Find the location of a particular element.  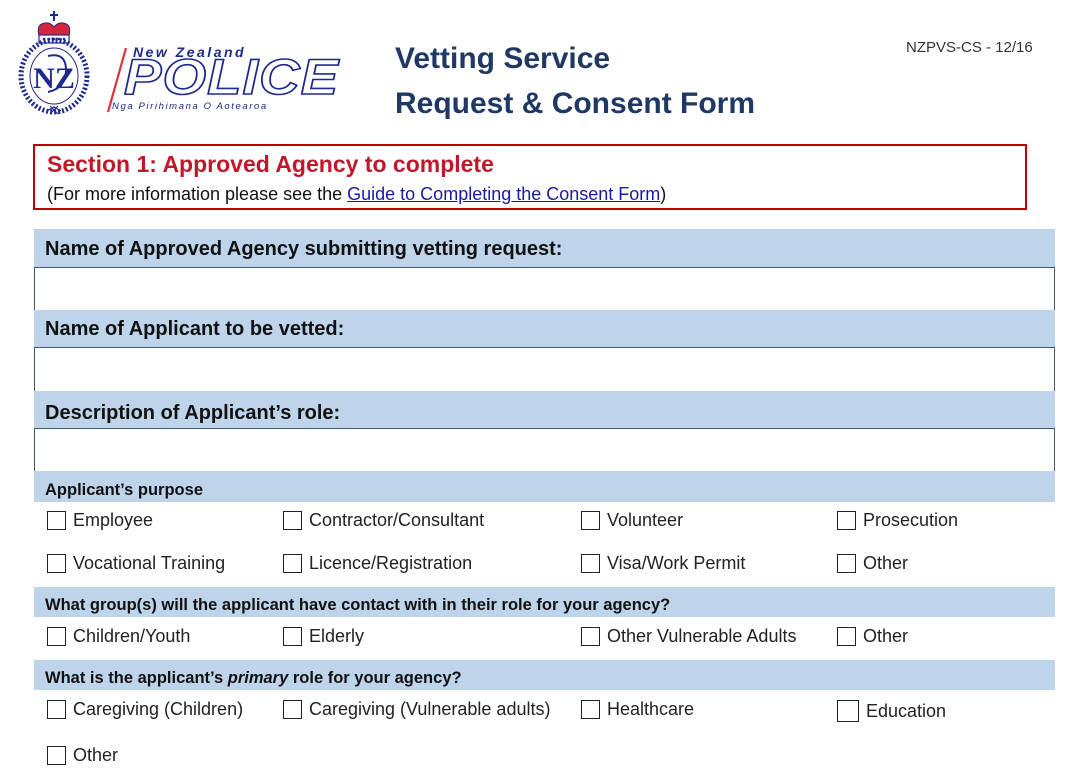

checkbox-label: Contractor/Consultant is located at coordinates (397, 520).